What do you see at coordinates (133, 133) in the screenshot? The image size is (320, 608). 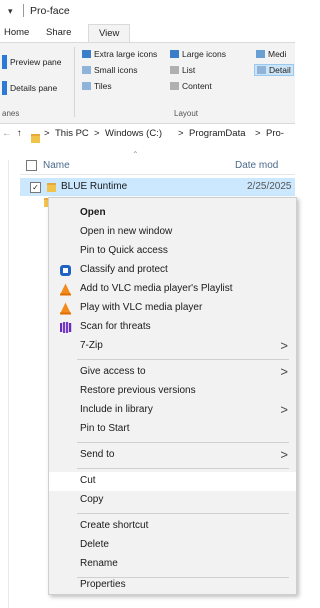 I see `breadcrumb-windows-c: Windows (C:)` at bounding box center [133, 133].